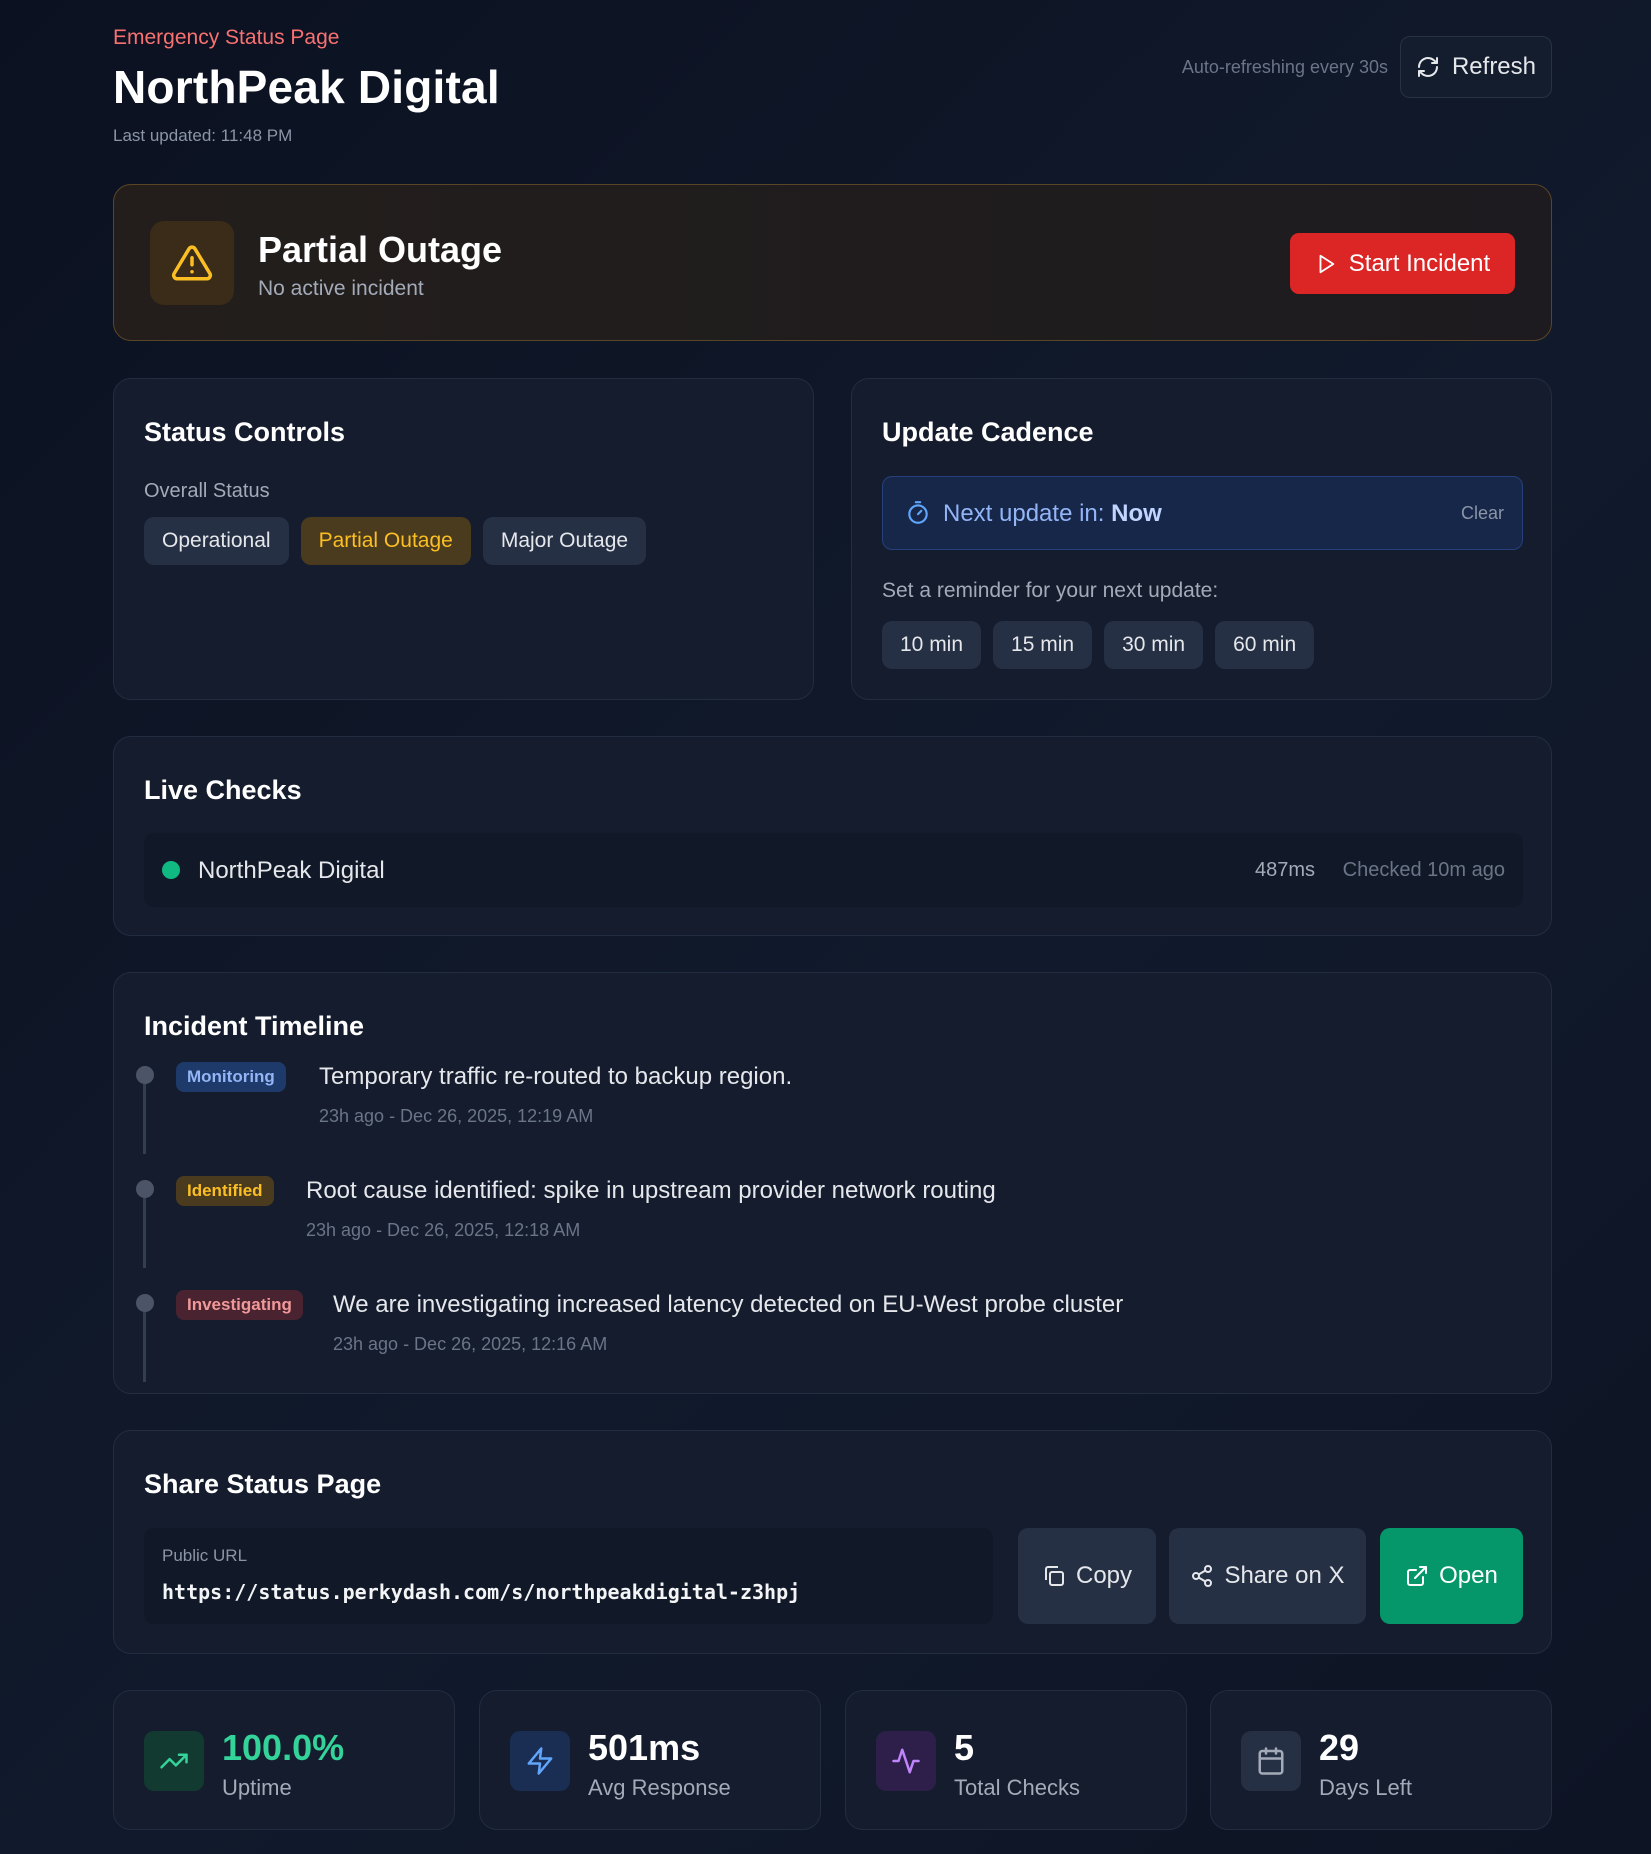 This screenshot has width=1651, height=1854. Describe the element at coordinates (470, 1344) in the screenshot. I see `timeline-time: 23h ago - Dec 26, 2025, 12:16 AM` at that location.